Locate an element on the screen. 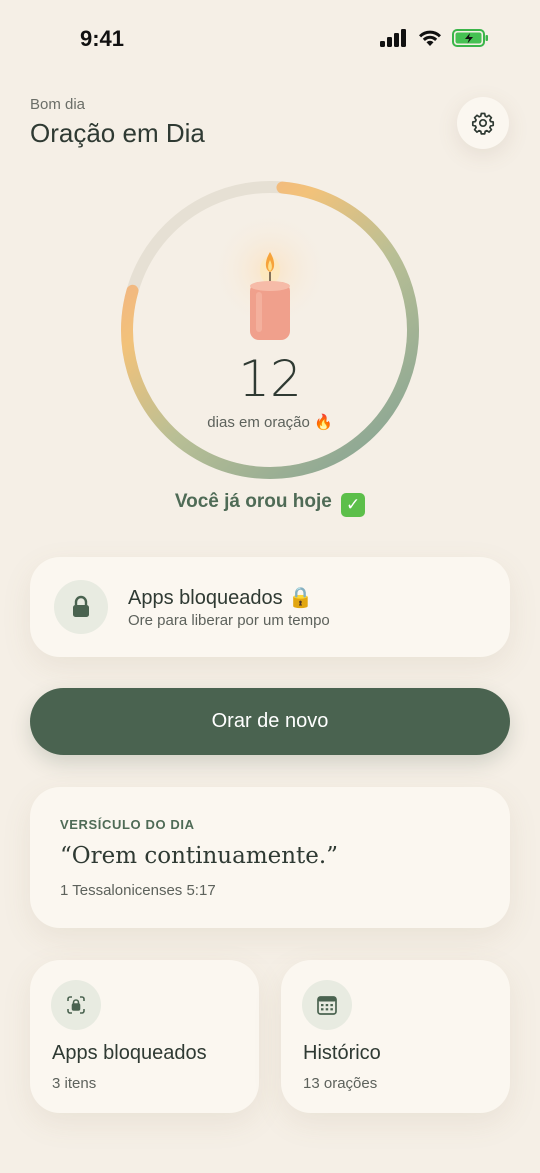 Image resolution: width=540 pixels, height=1173 pixels. verse-heading: VERSÍCULO DO DIA is located at coordinates (127, 824).